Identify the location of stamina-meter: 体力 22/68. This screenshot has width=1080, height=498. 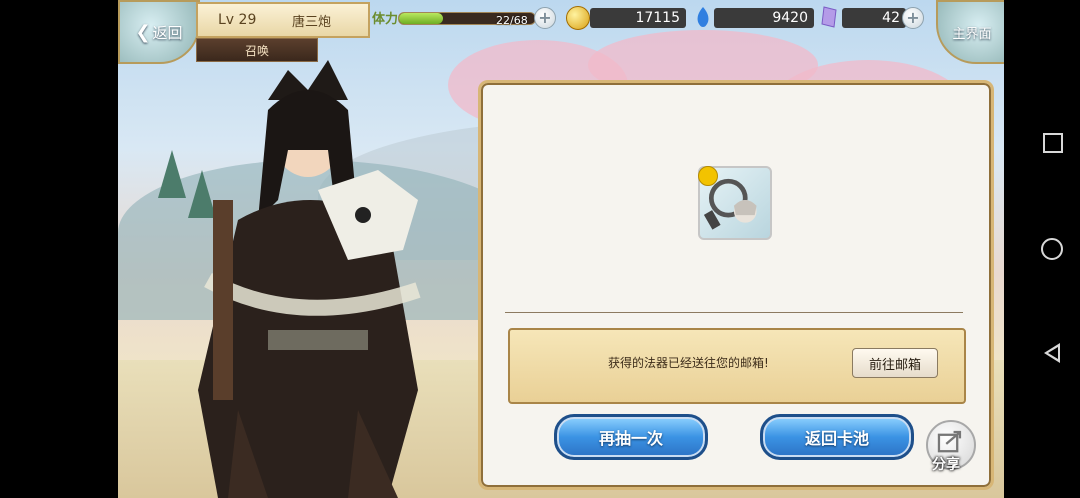
(464, 18).